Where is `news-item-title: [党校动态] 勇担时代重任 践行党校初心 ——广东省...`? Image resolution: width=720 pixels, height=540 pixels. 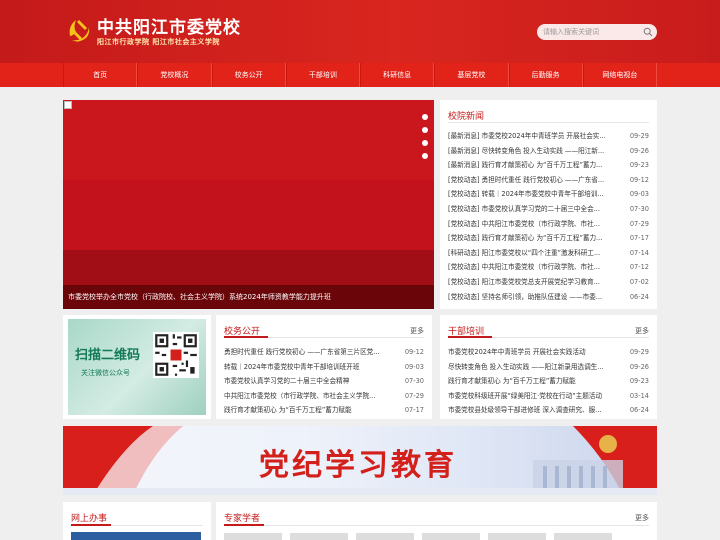
news-item-title: [党校动态] 勇担时代重任 践行党校初心 ——广东省... is located at coordinates (537, 180).